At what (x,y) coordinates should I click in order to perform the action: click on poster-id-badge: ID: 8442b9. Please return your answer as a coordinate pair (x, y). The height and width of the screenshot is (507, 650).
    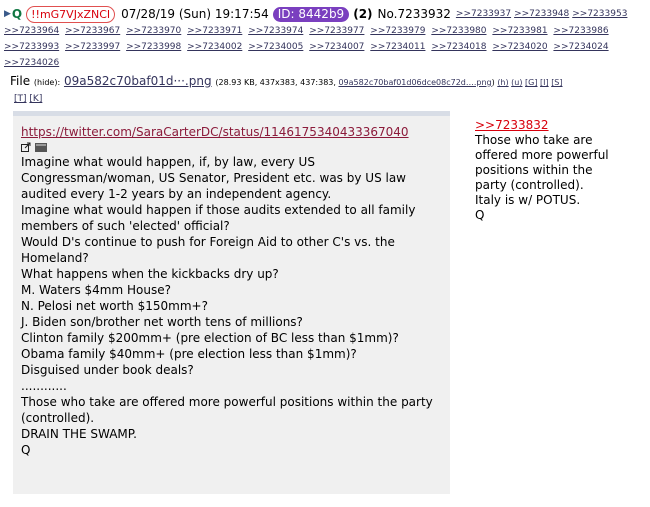
    Looking at the image, I should click on (311, 14).